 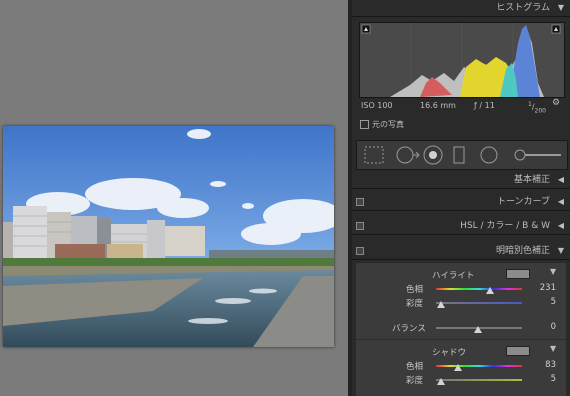 What do you see at coordinates (541, 327) in the screenshot?
I see `balance-value: 0` at bounding box center [541, 327].